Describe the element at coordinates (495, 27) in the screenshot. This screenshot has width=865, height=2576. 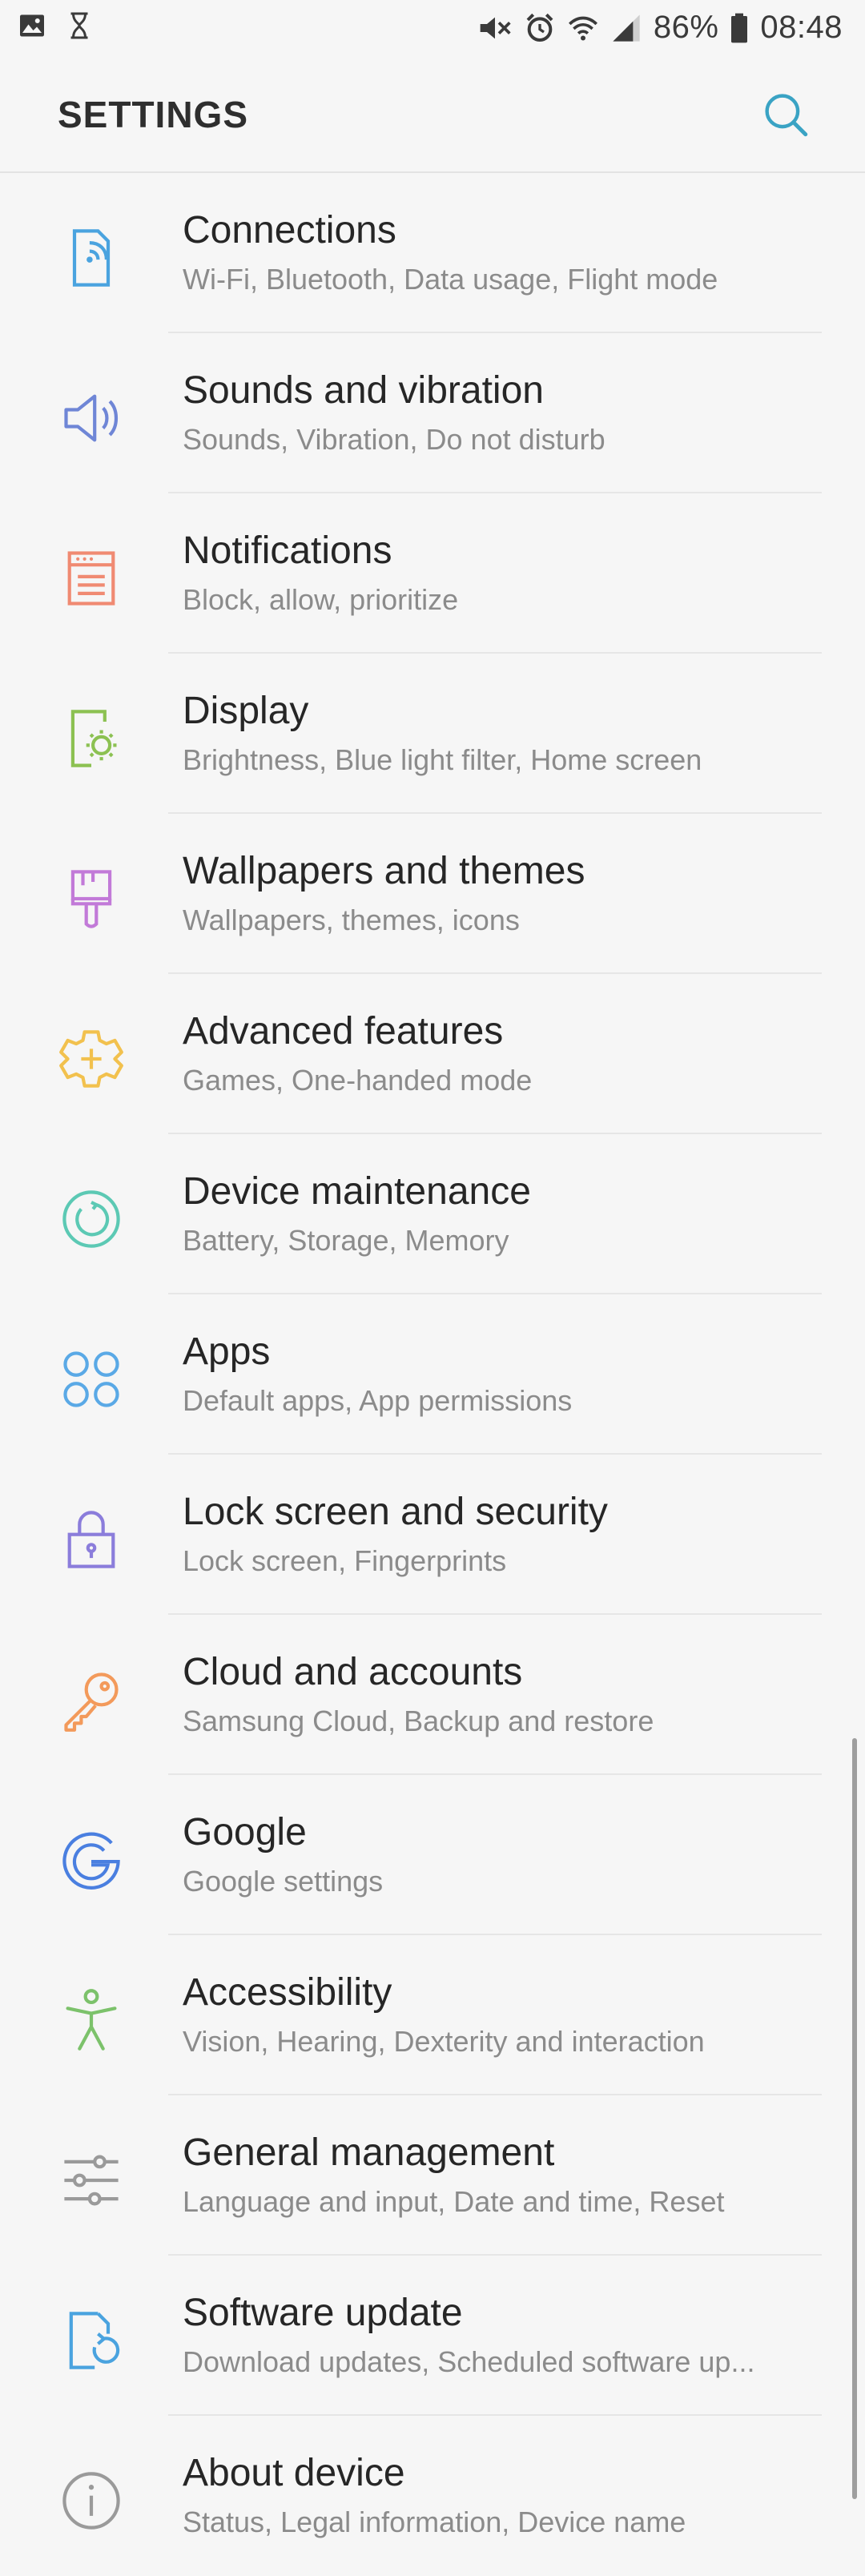
I see `mute-icon` at that location.